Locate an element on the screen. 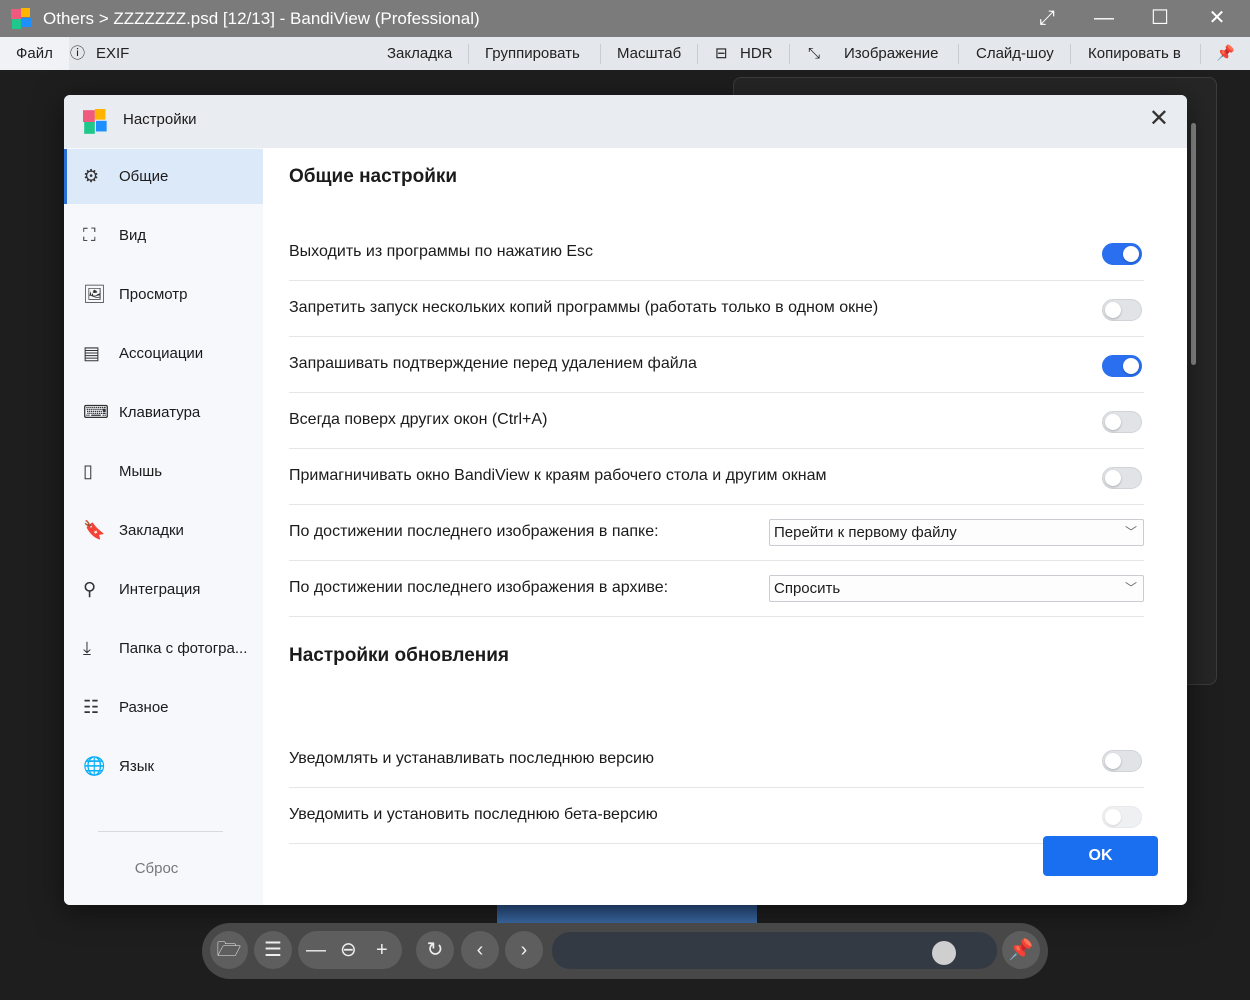  menu-hdr: HDR is located at coordinates (756, 53).